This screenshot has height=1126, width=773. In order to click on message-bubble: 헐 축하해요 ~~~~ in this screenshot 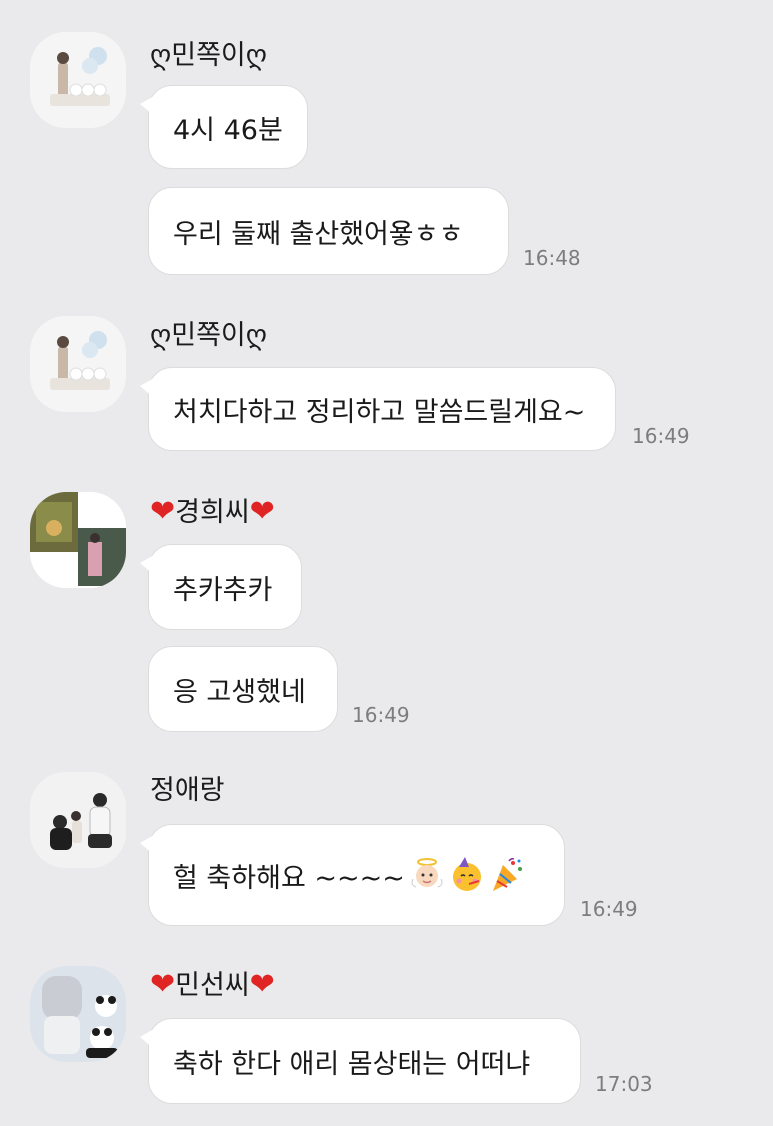, I will do `click(352, 875)`.